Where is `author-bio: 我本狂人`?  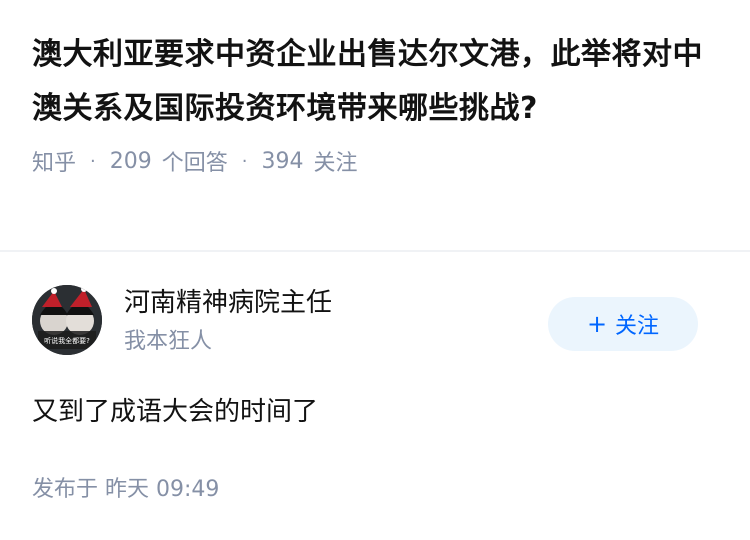
author-bio: 我本狂人 is located at coordinates (168, 341).